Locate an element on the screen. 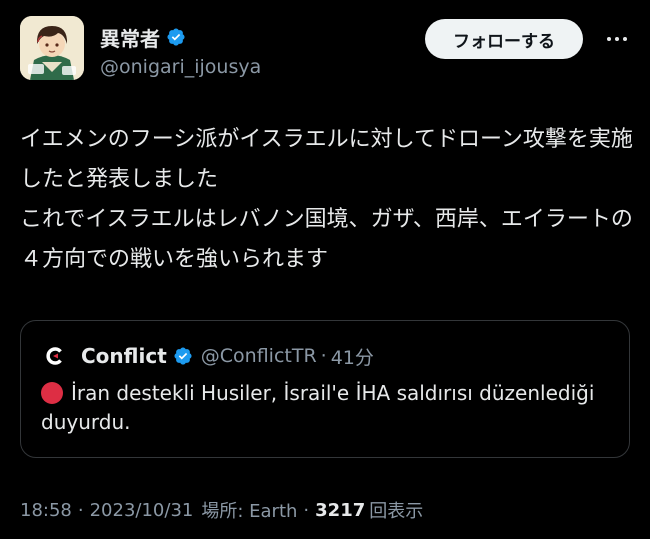  author-names: 異常者 @onigari_ijousya is located at coordinates (180, 51).